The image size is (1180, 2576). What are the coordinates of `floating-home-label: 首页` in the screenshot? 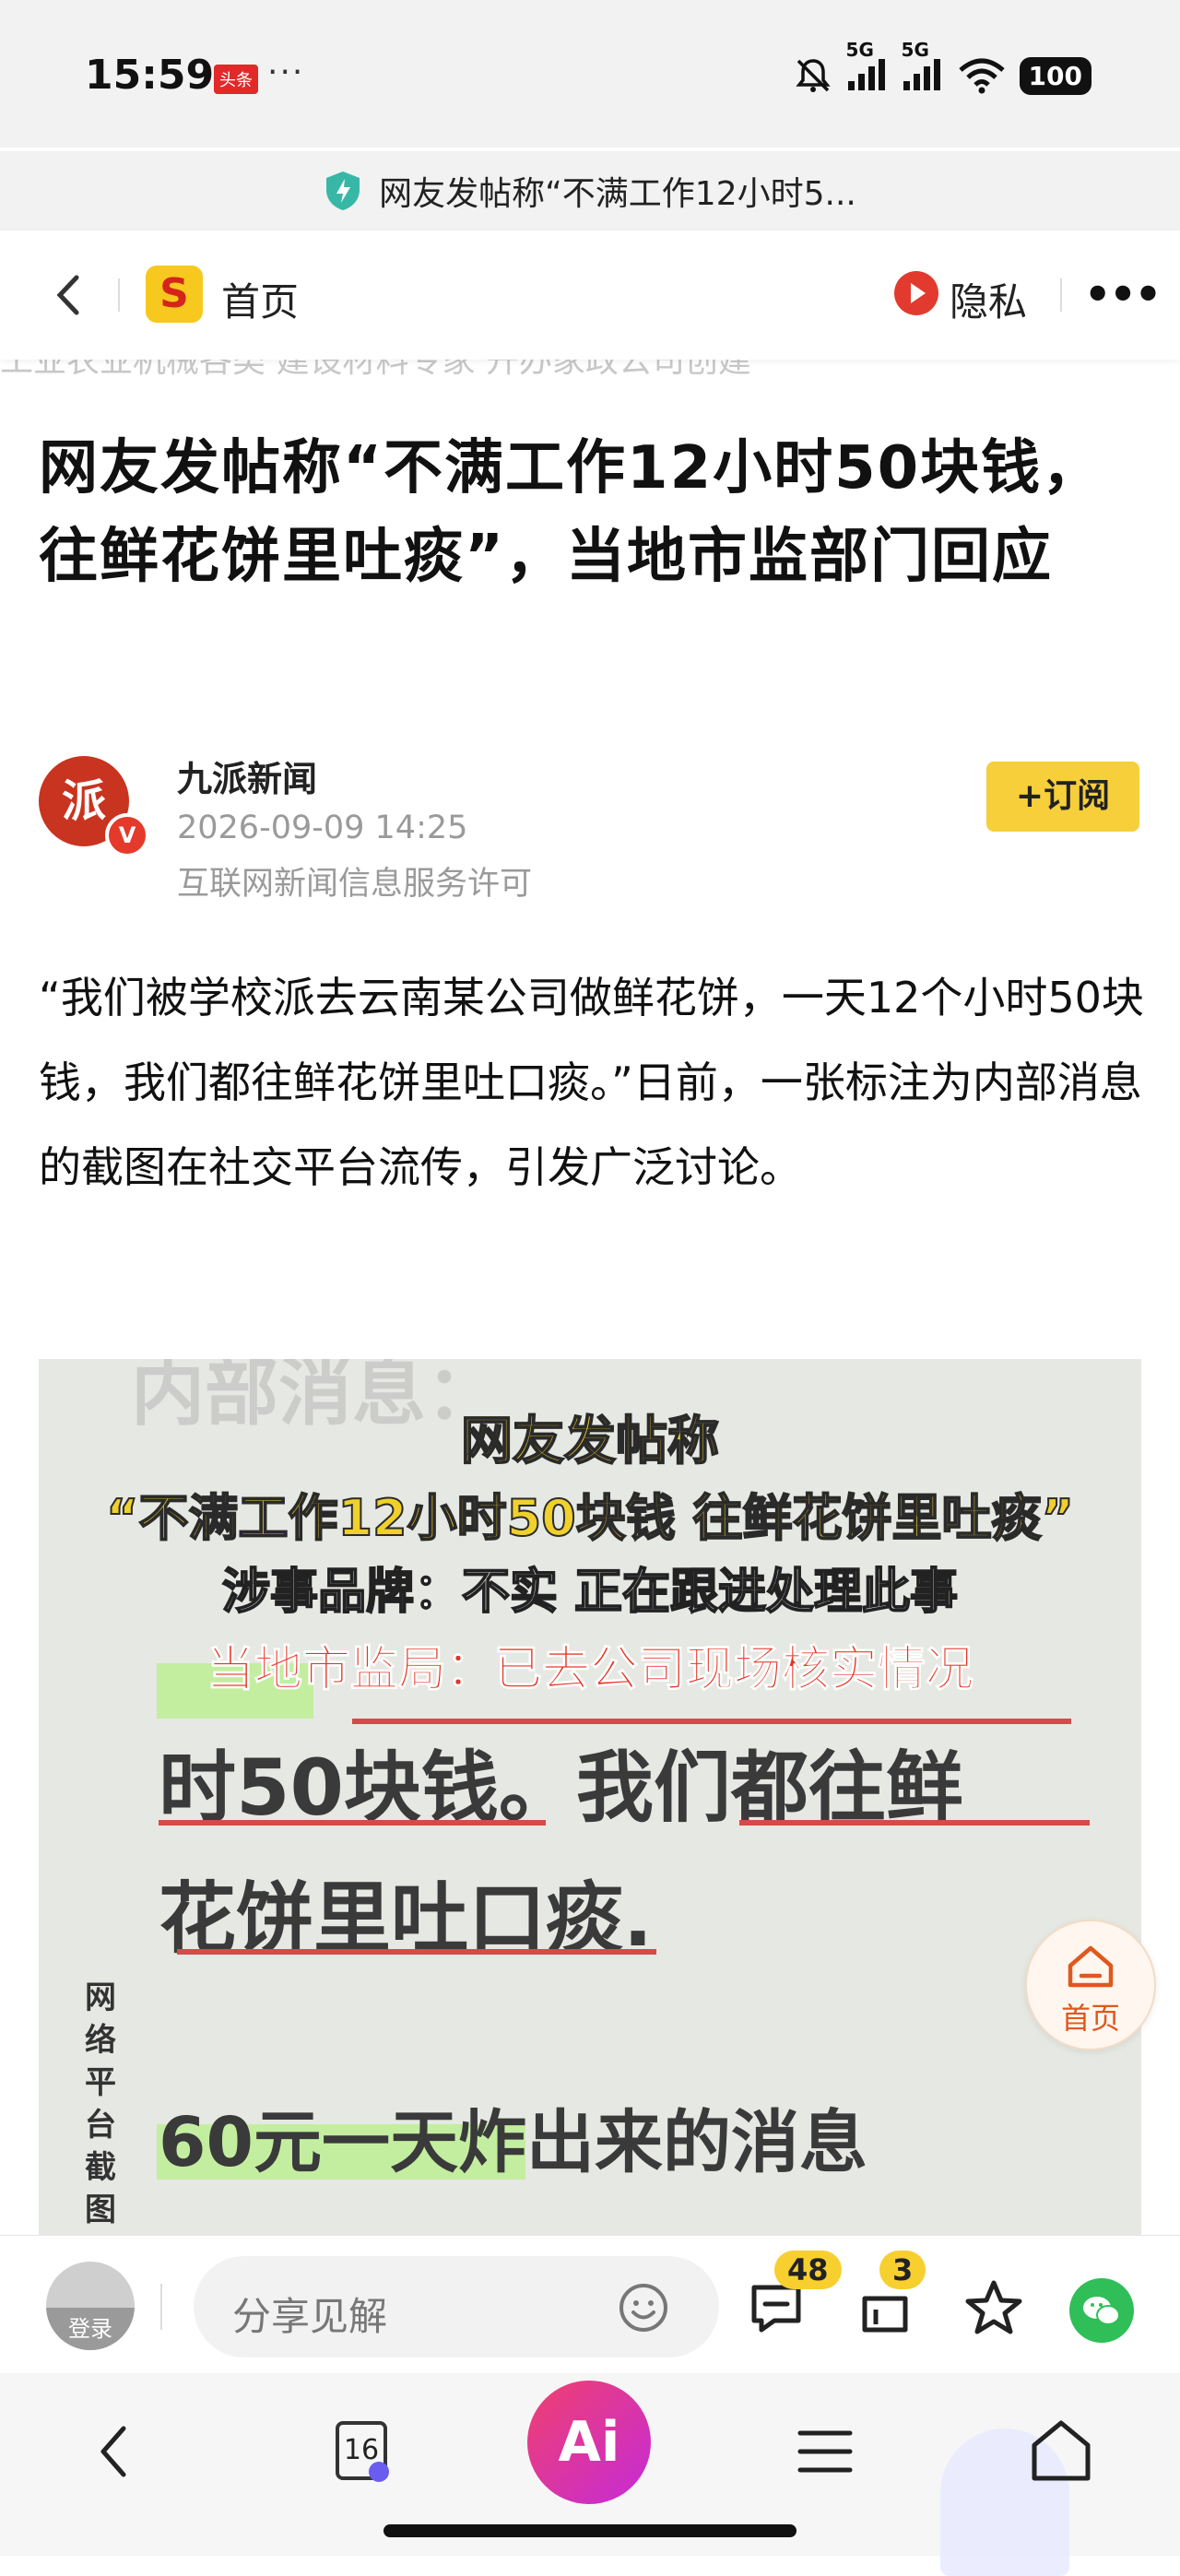 It's located at (1090, 2018).